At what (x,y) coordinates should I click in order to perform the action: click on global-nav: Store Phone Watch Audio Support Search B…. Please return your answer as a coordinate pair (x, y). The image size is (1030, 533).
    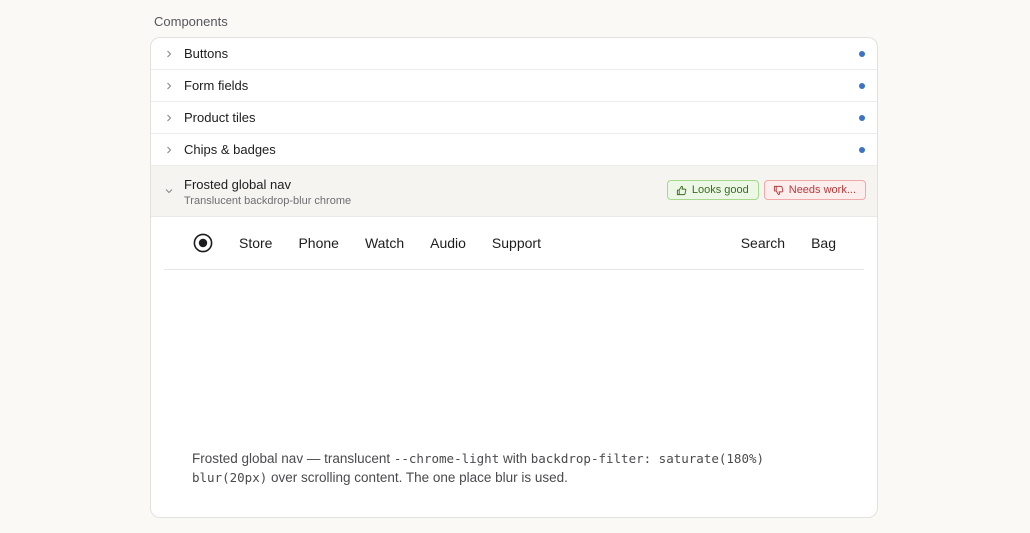
    Looking at the image, I should click on (514, 243).